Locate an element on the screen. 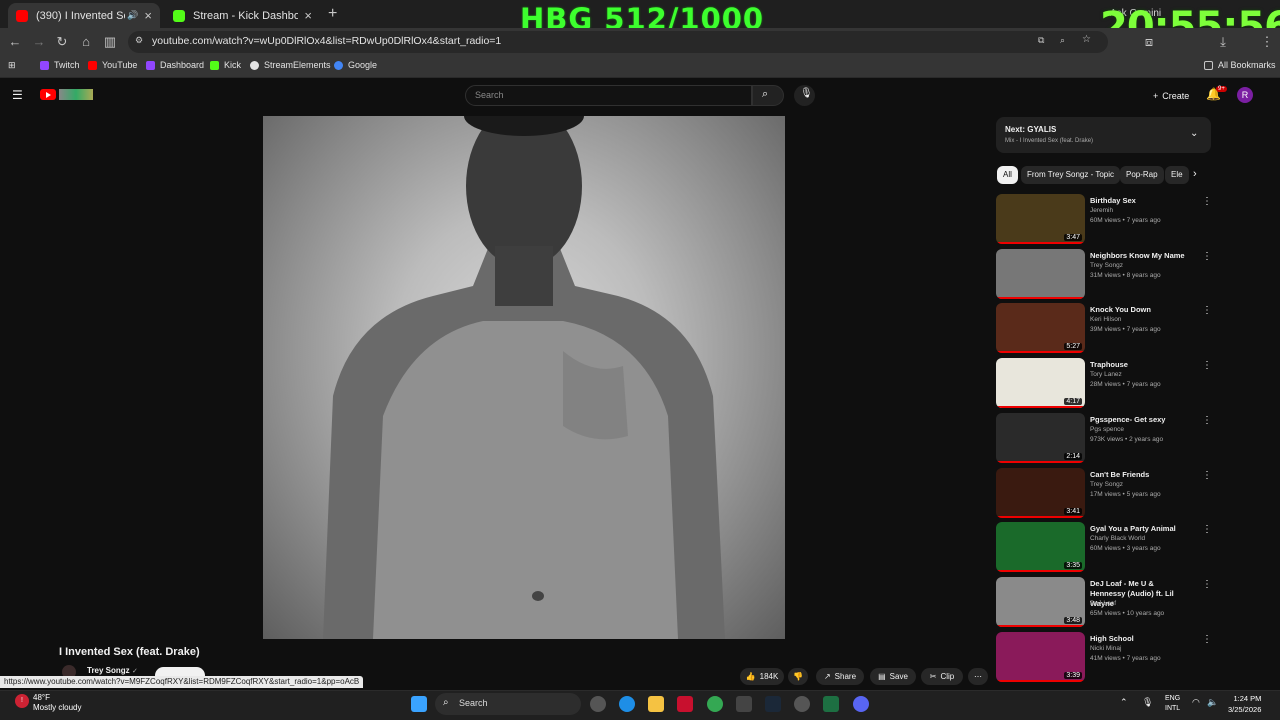  video-title: Birthday Sex is located at coordinates (1140, 201).